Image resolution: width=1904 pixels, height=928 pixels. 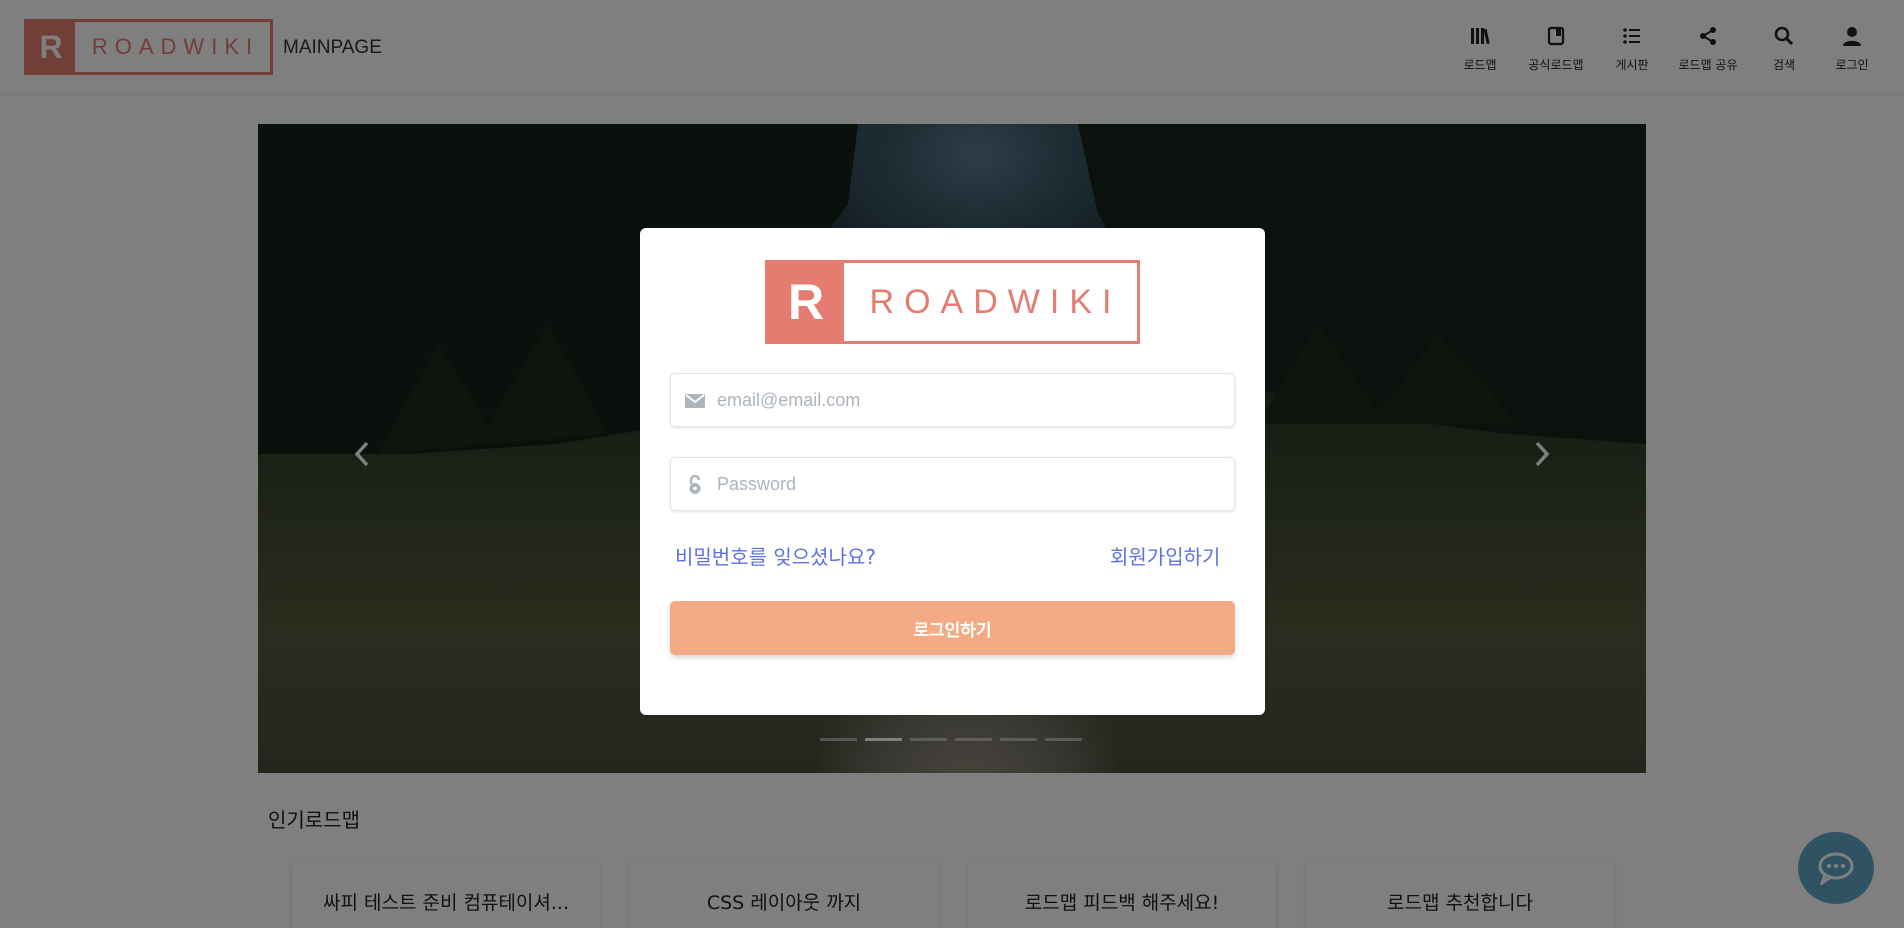 What do you see at coordinates (967, 400) in the screenshot?
I see `email-input` at bounding box center [967, 400].